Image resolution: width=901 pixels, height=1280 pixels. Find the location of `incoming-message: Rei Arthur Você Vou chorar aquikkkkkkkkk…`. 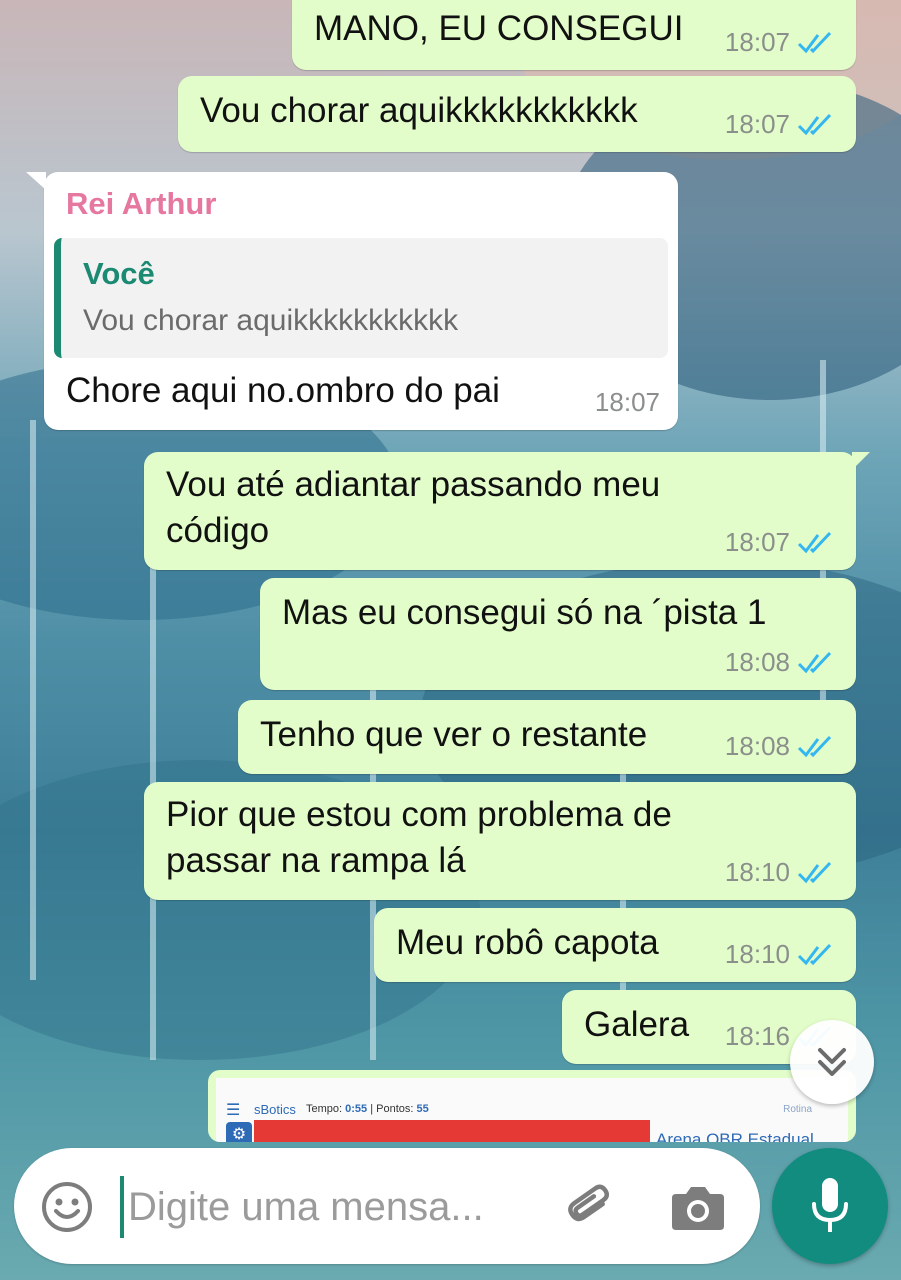

incoming-message: Rei Arthur Você Vou chorar aquikkkkkkkkk… is located at coordinates (352, 301).